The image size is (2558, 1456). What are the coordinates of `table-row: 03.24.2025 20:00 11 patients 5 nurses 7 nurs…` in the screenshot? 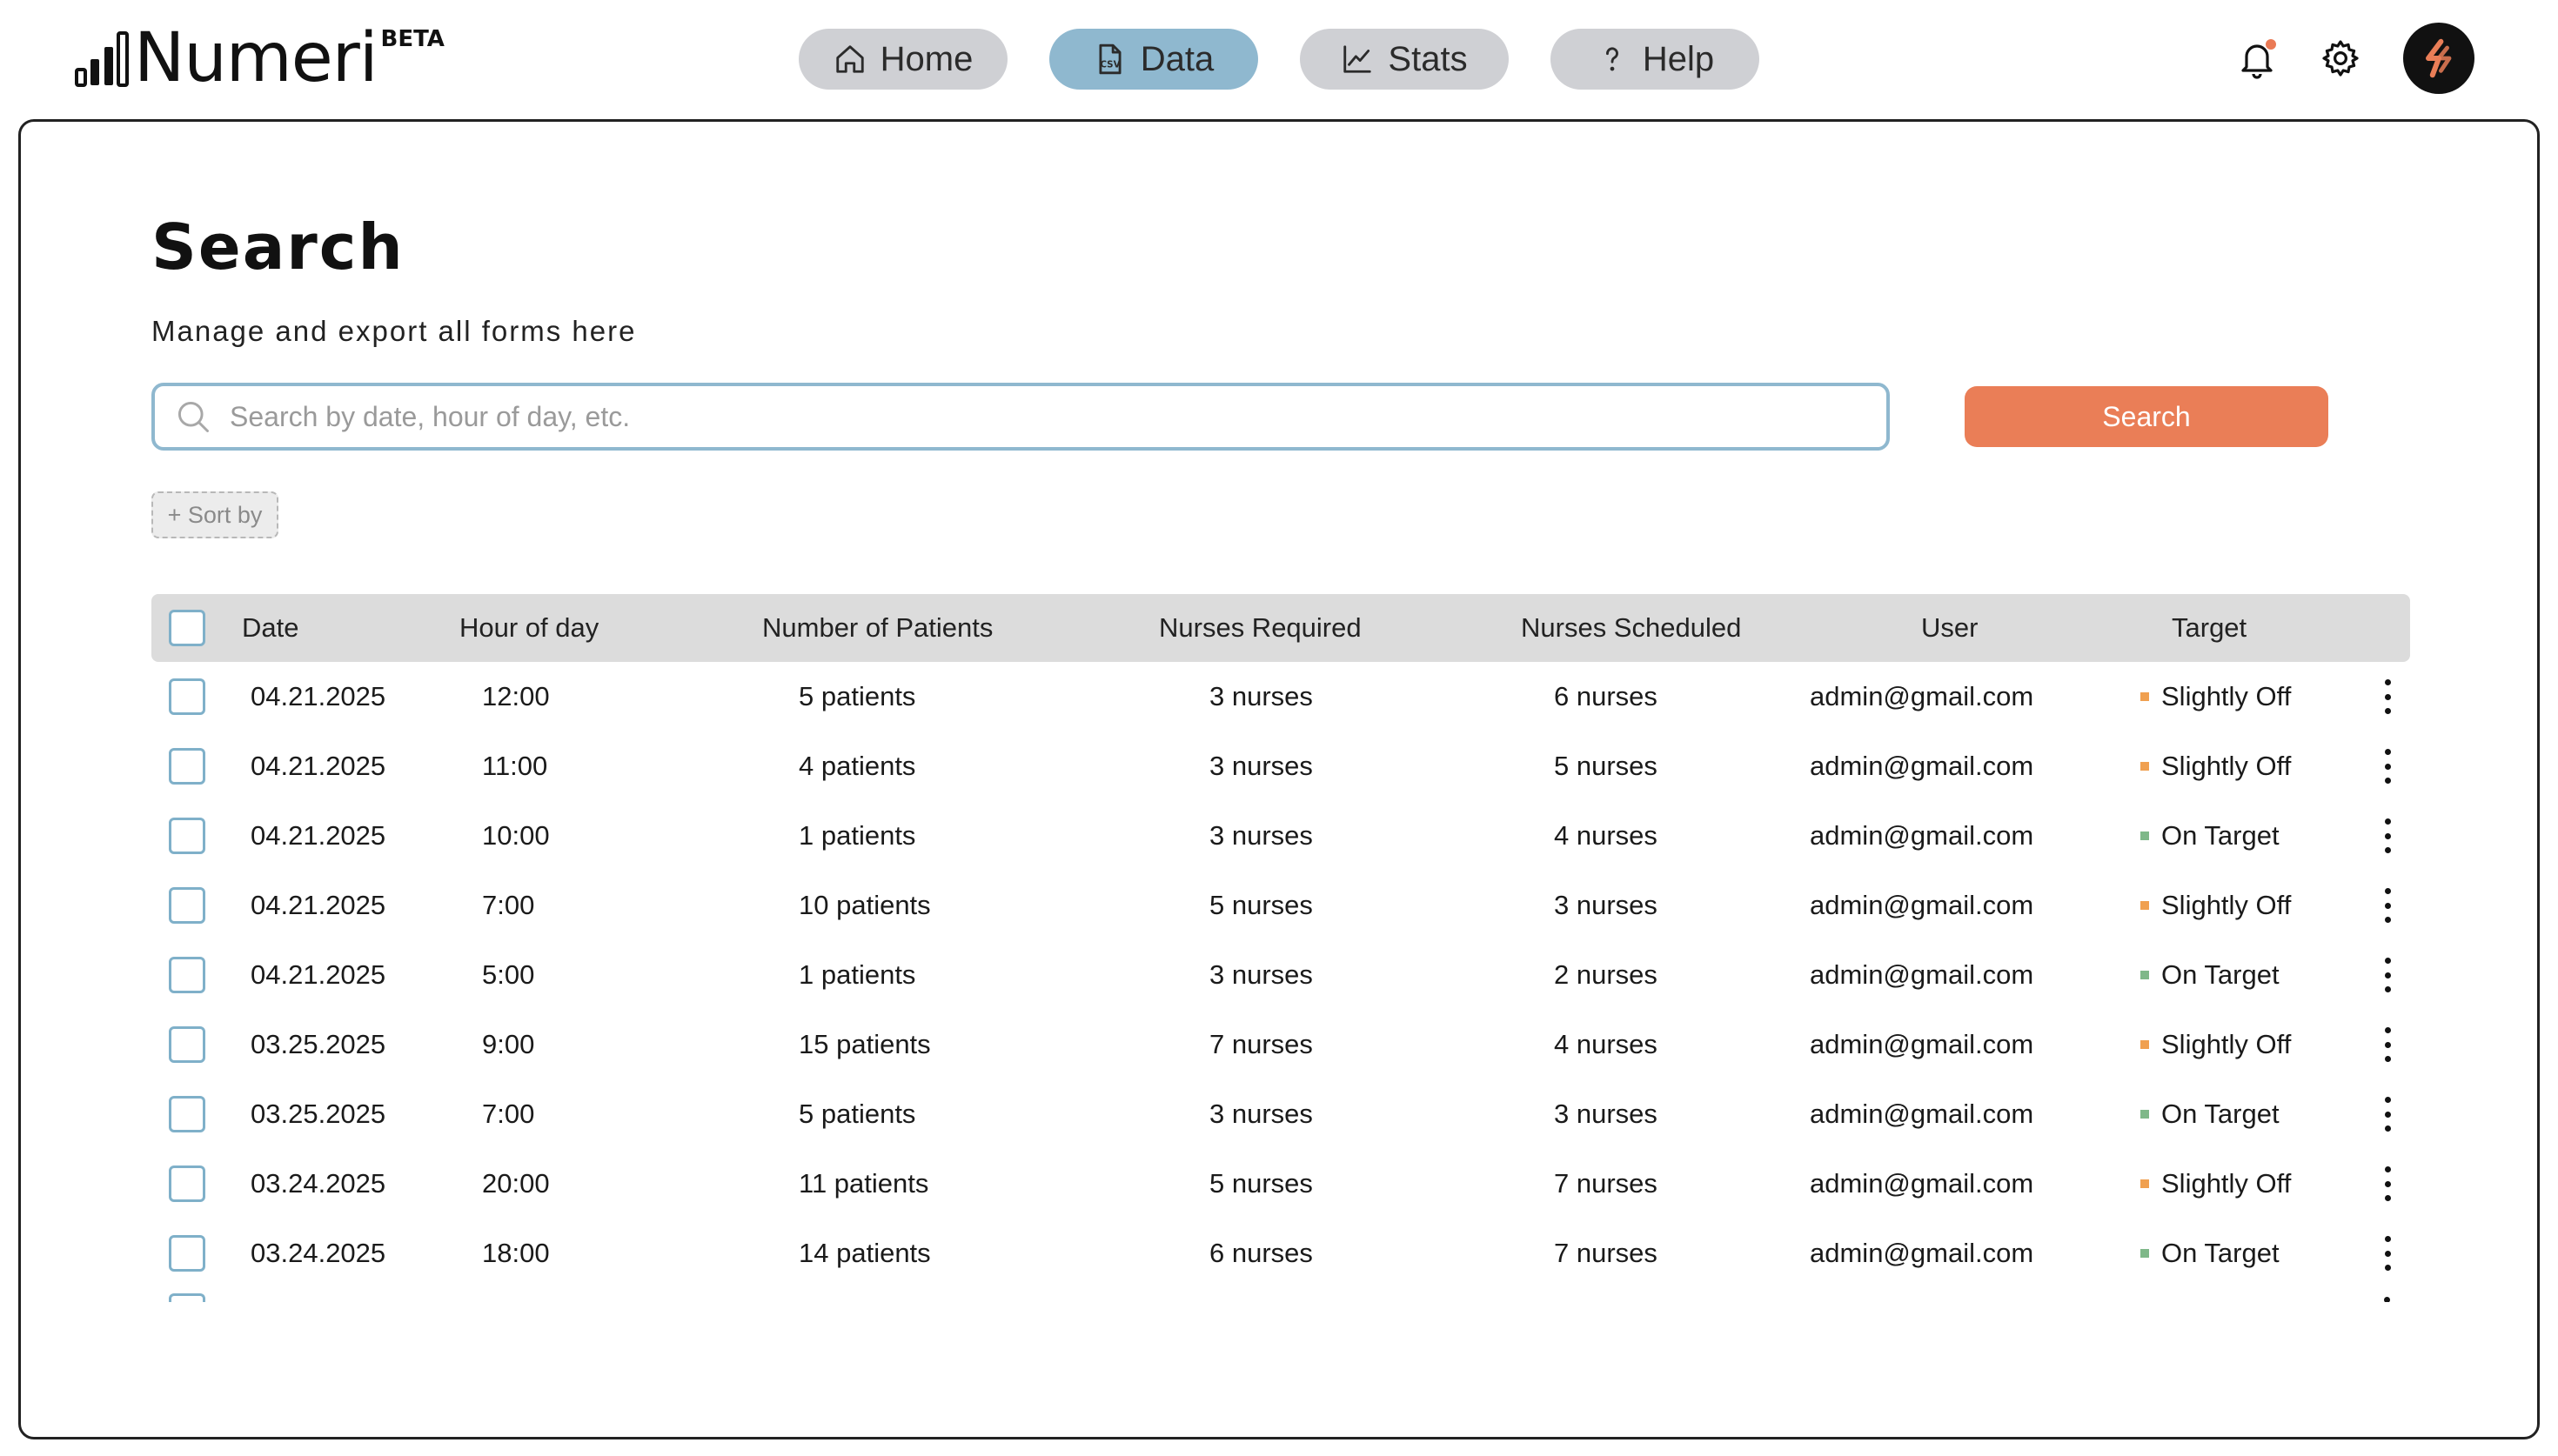 It's located at (1280, 1184).